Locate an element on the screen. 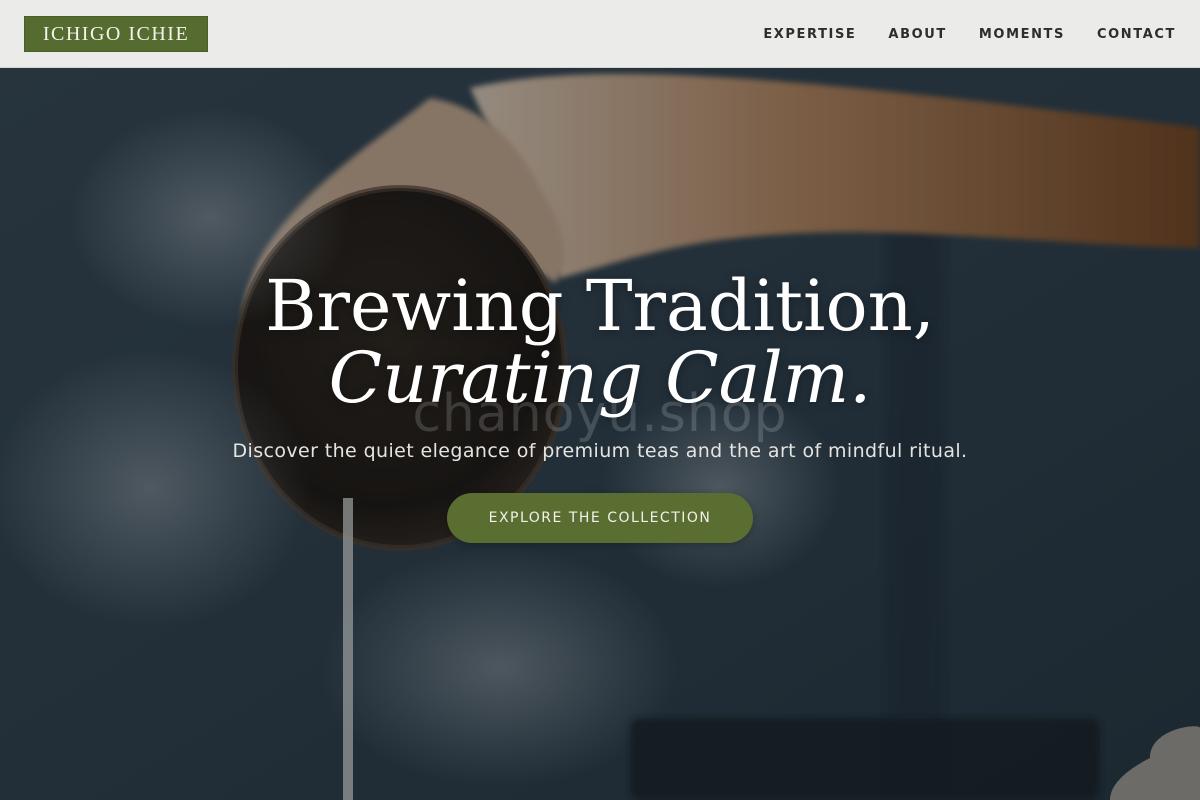 Image resolution: width=1200 pixels, height=800 pixels. main-nav: EXPERTISE ABOUT MOMENTS CONTACT is located at coordinates (969, 34).